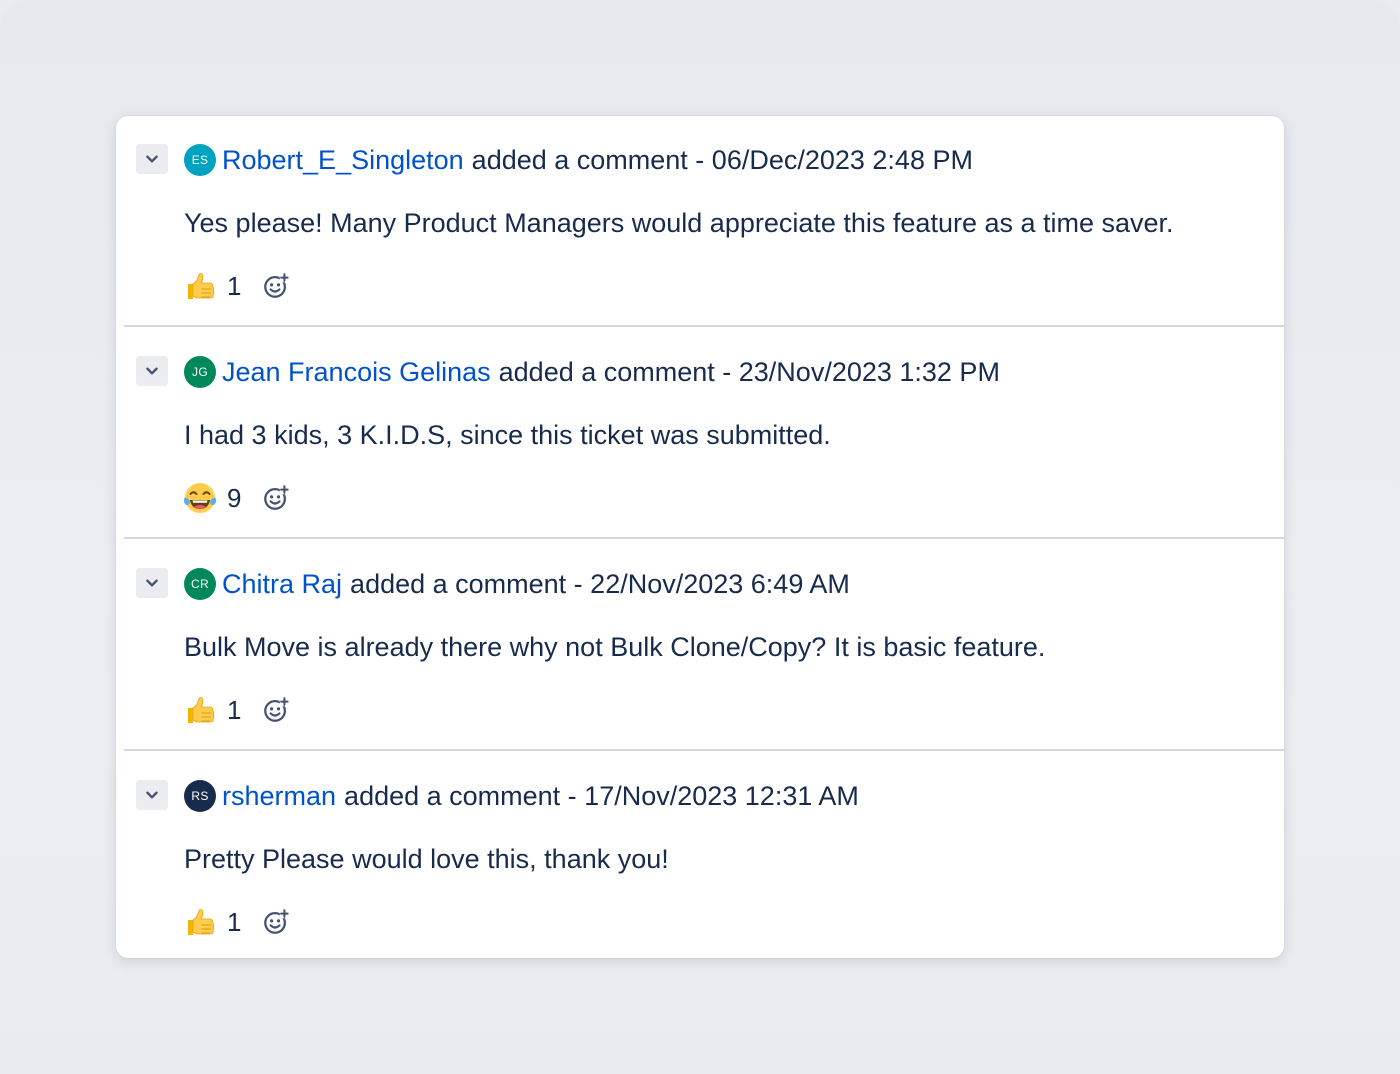  I want to click on author-link: rsherman, so click(279, 796).